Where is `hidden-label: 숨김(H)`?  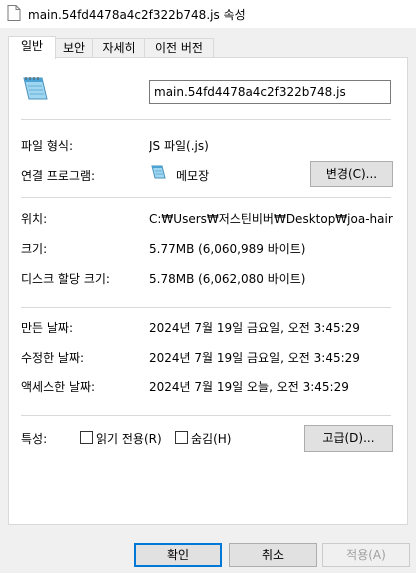
hidden-label: 숨김(H) is located at coordinates (211, 438).